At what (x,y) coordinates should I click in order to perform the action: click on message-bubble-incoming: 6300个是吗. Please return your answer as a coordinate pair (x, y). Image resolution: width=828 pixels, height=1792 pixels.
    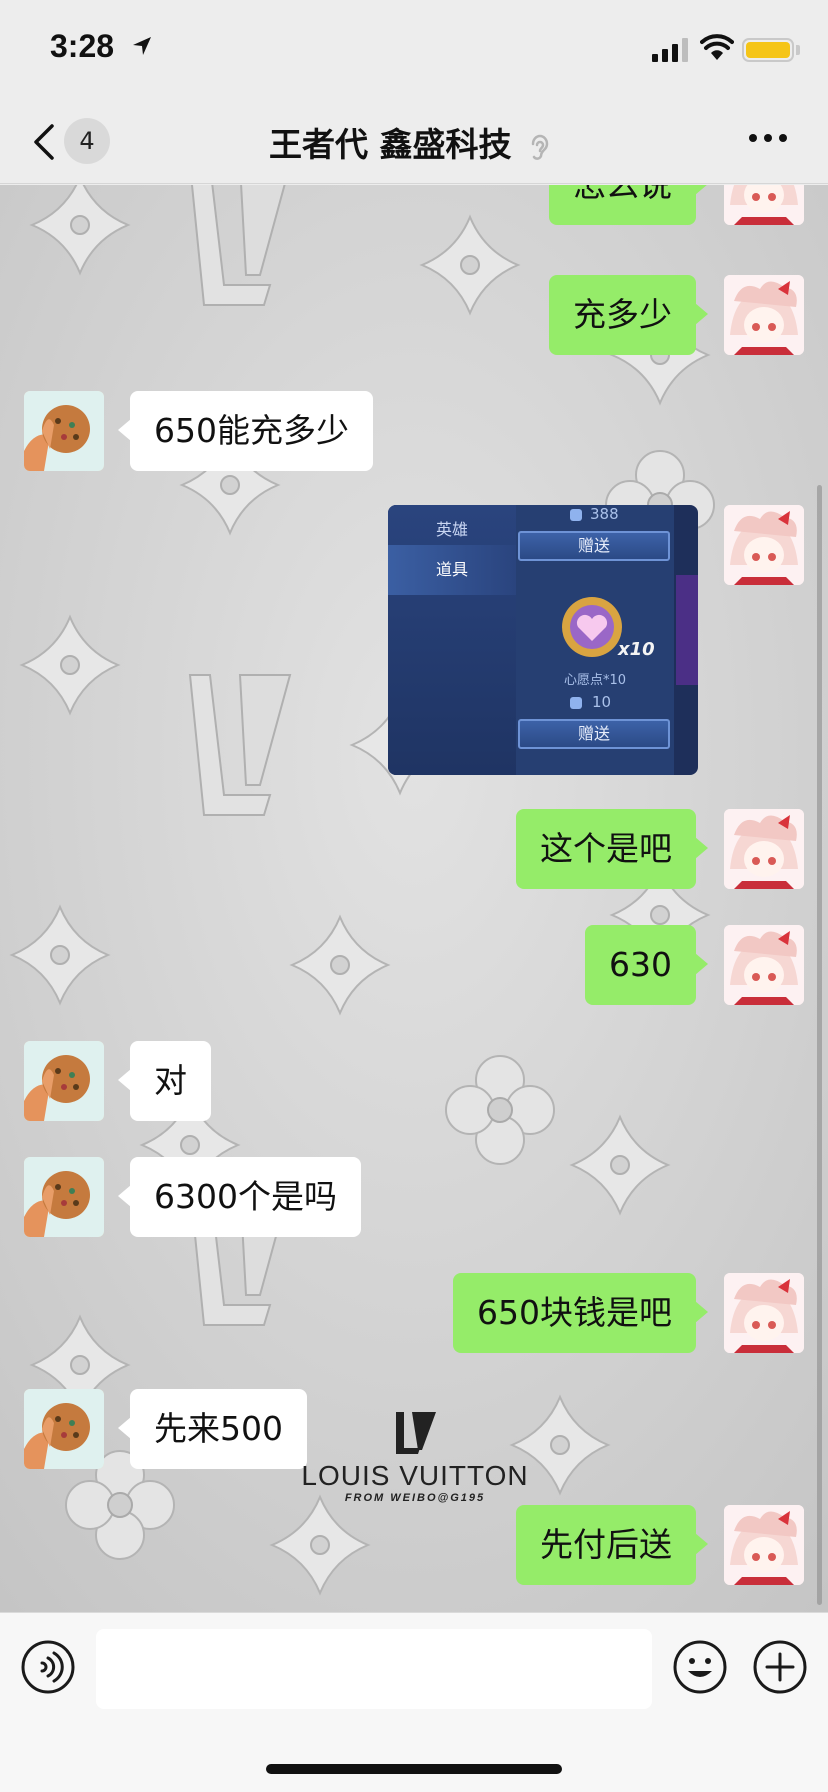
    Looking at the image, I should click on (239, 1197).